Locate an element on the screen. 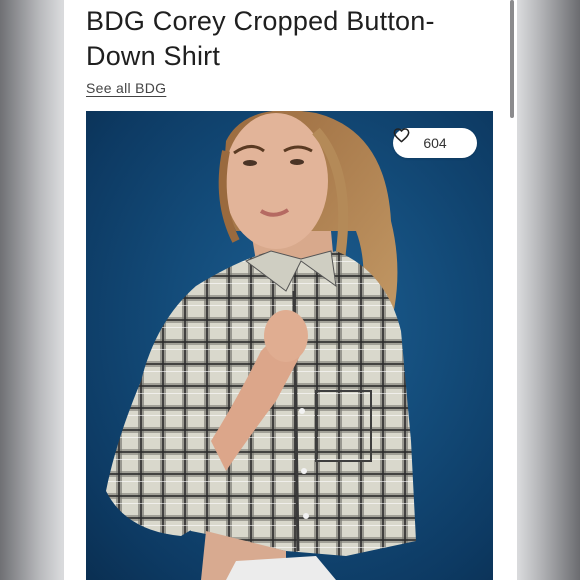 The width and height of the screenshot is (580, 580). like-button: 604 is located at coordinates (435, 143).